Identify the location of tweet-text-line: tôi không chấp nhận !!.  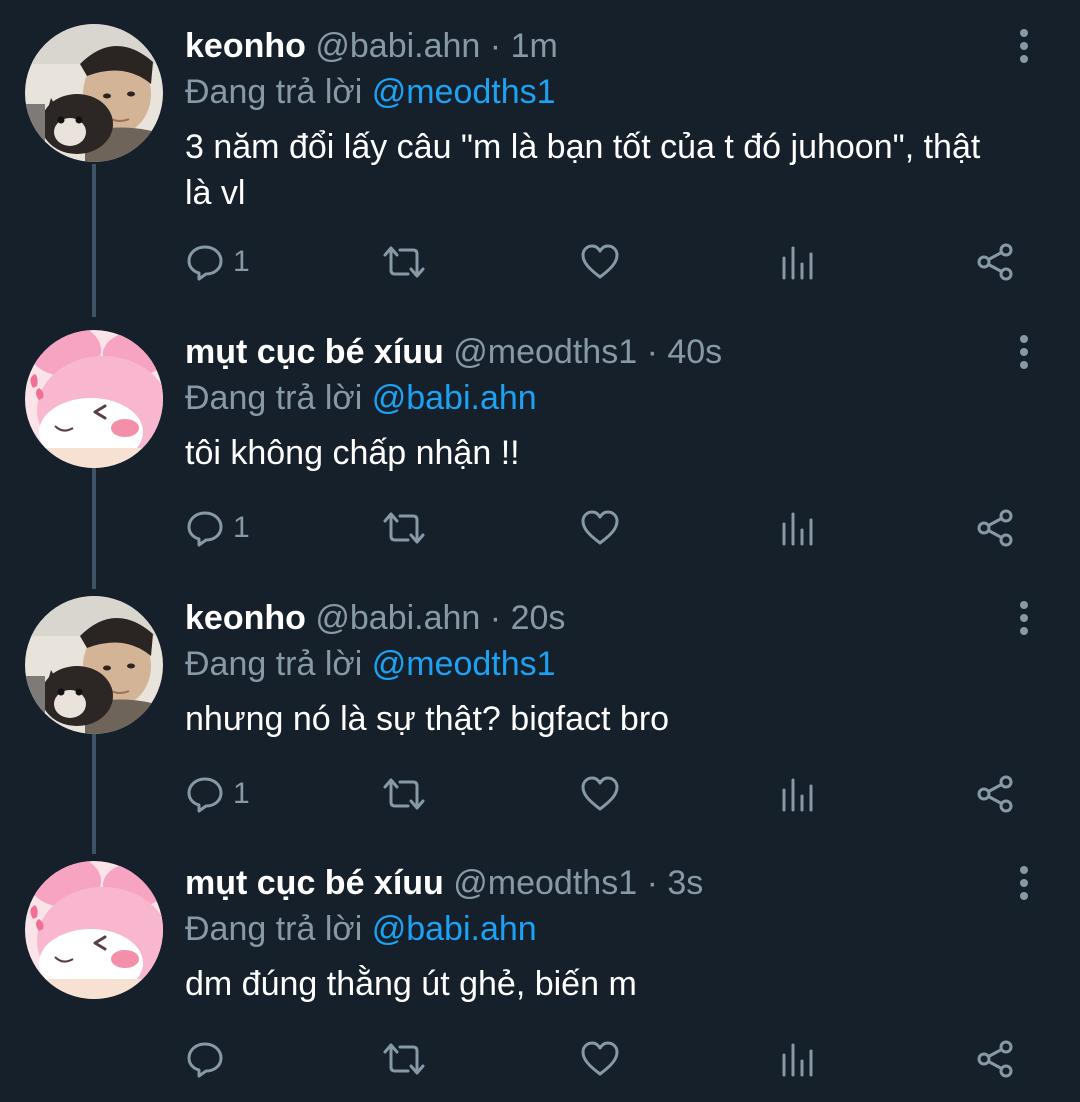
(352, 453).